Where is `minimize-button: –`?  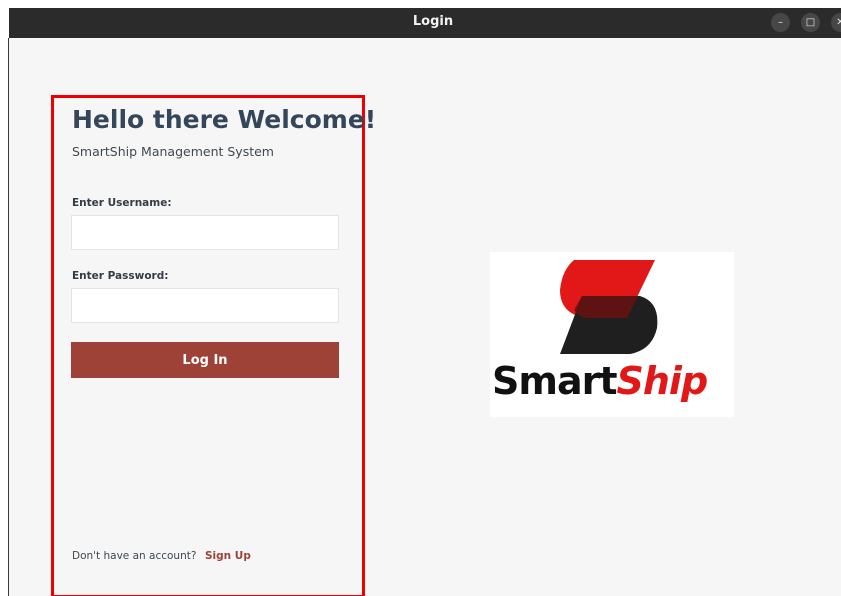
minimize-button: – is located at coordinates (780, 22).